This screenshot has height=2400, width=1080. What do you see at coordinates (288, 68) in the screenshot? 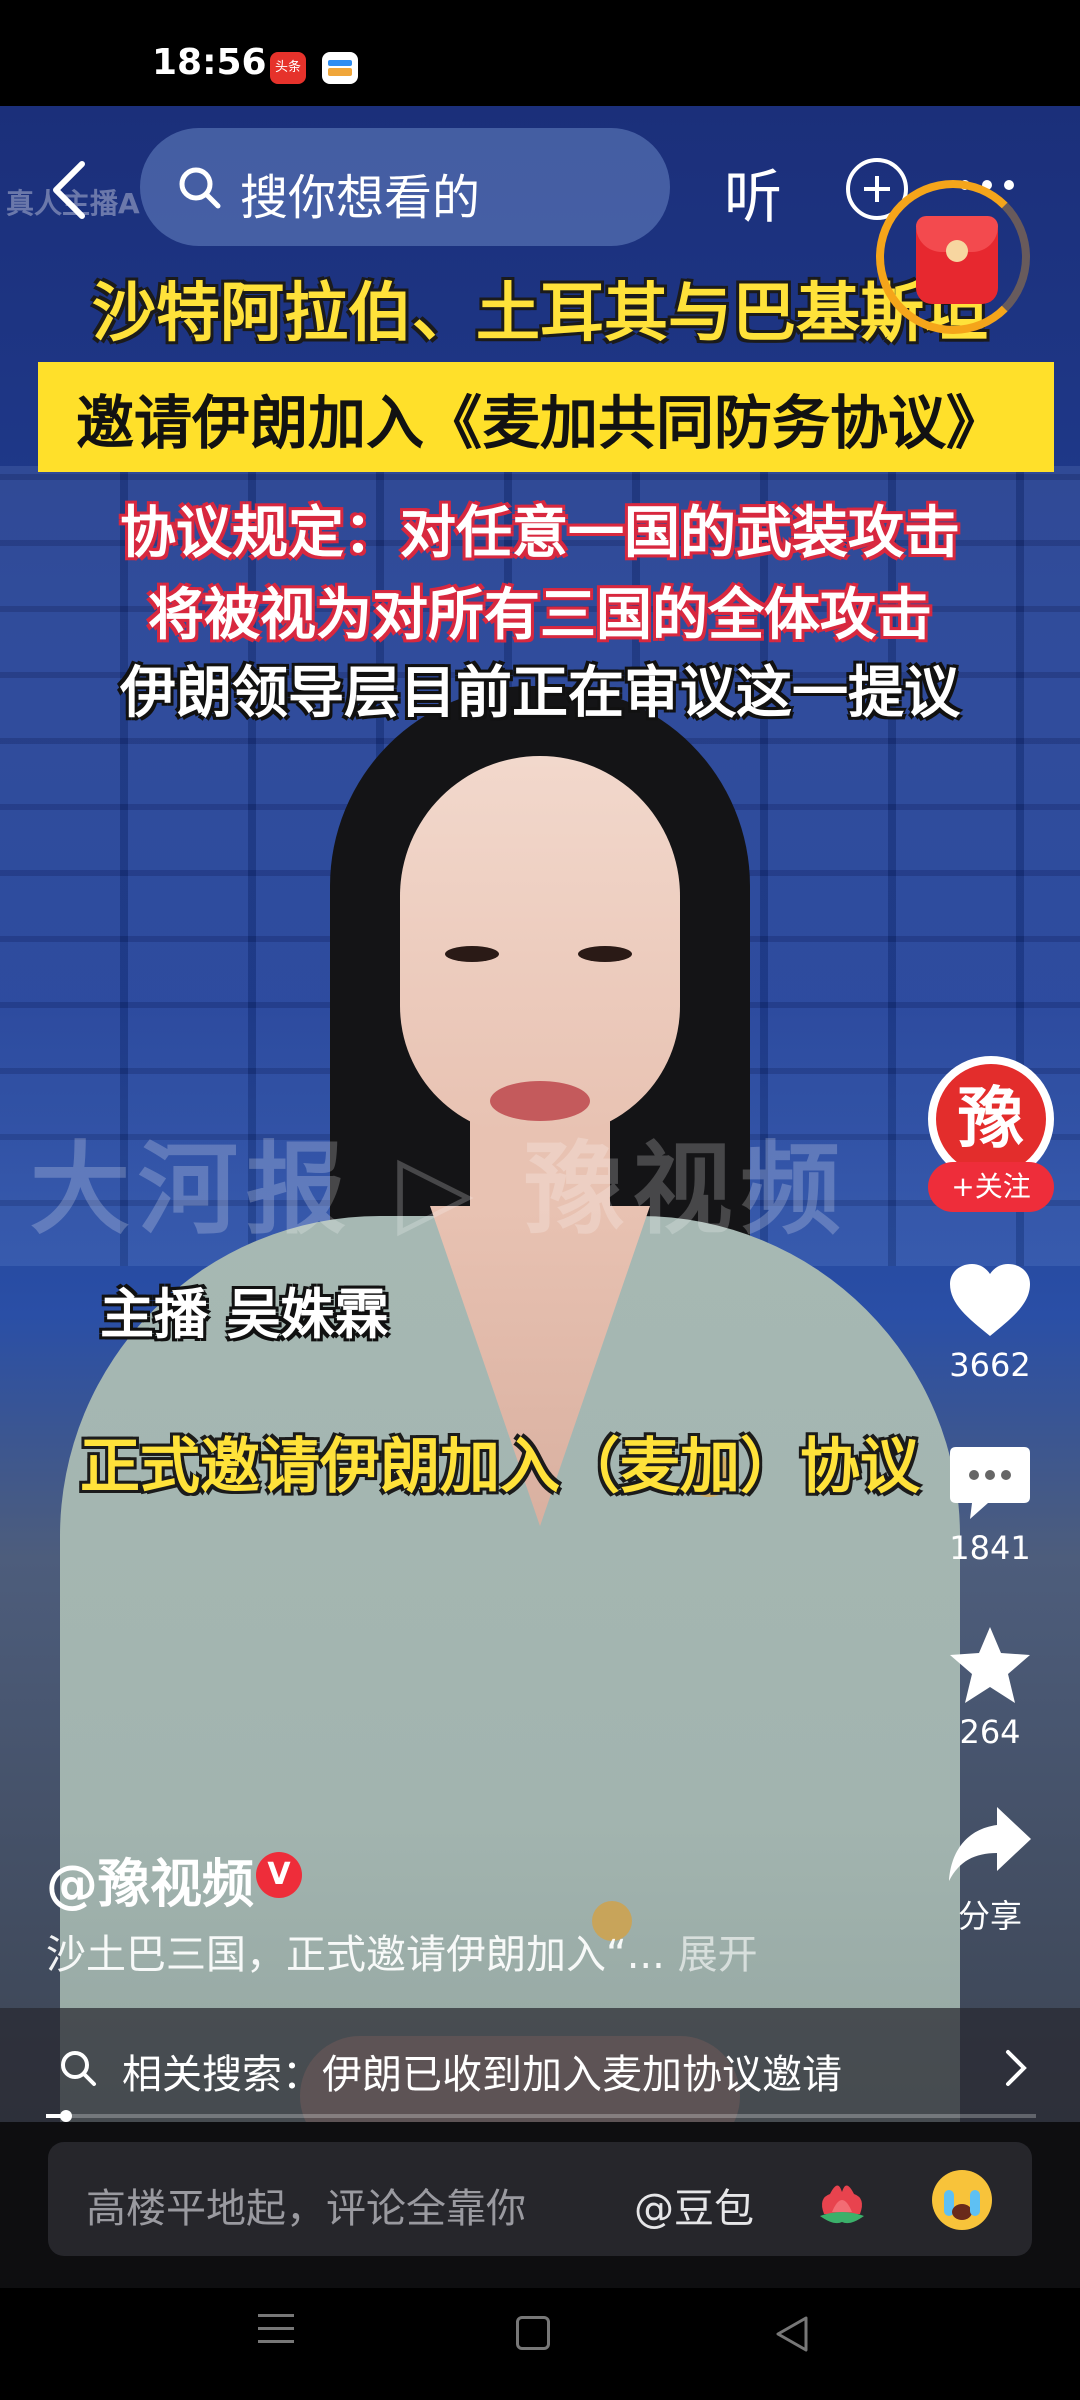
I see `toutiao-icon: 头条` at bounding box center [288, 68].